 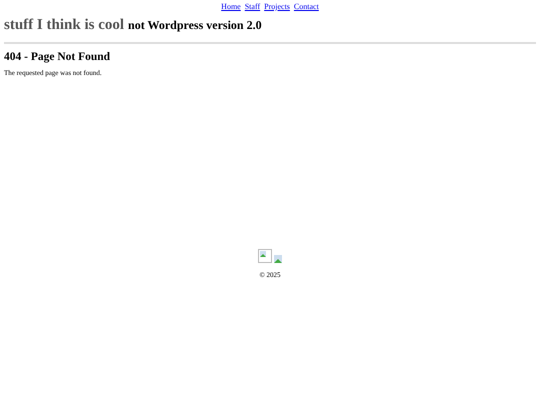 What do you see at coordinates (277, 6) in the screenshot?
I see `nav-link: Projects` at bounding box center [277, 6].